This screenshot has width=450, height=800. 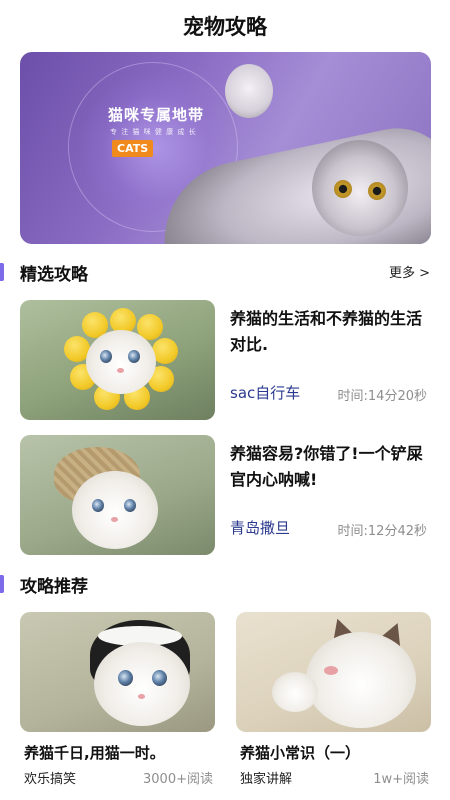 What do you see at coordinates (326, 331) in the screenshot?
I see `article-headline: 养猫的生活和不养猫的生活对比.` at bounding box center [326, 331].